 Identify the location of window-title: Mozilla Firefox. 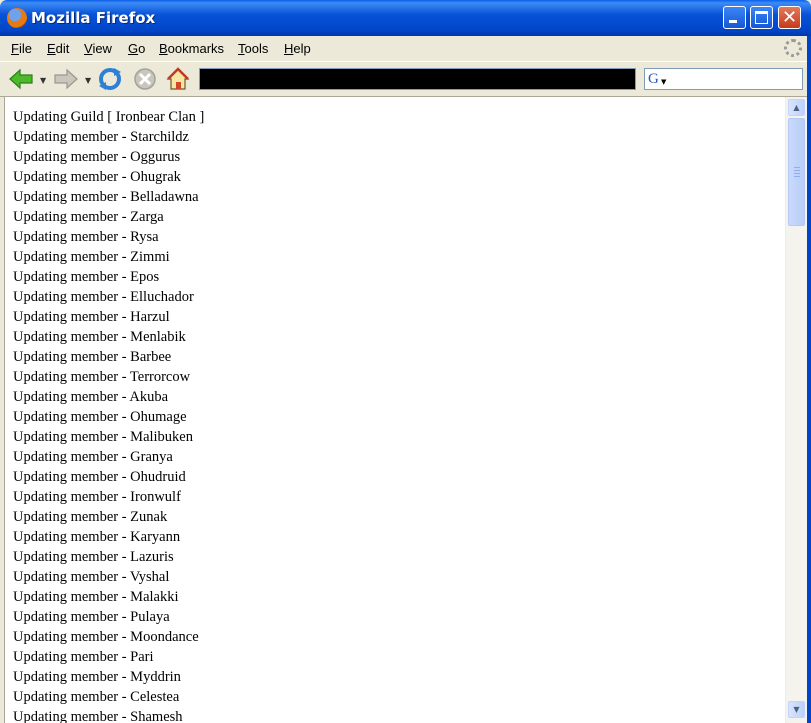
(93, 18).